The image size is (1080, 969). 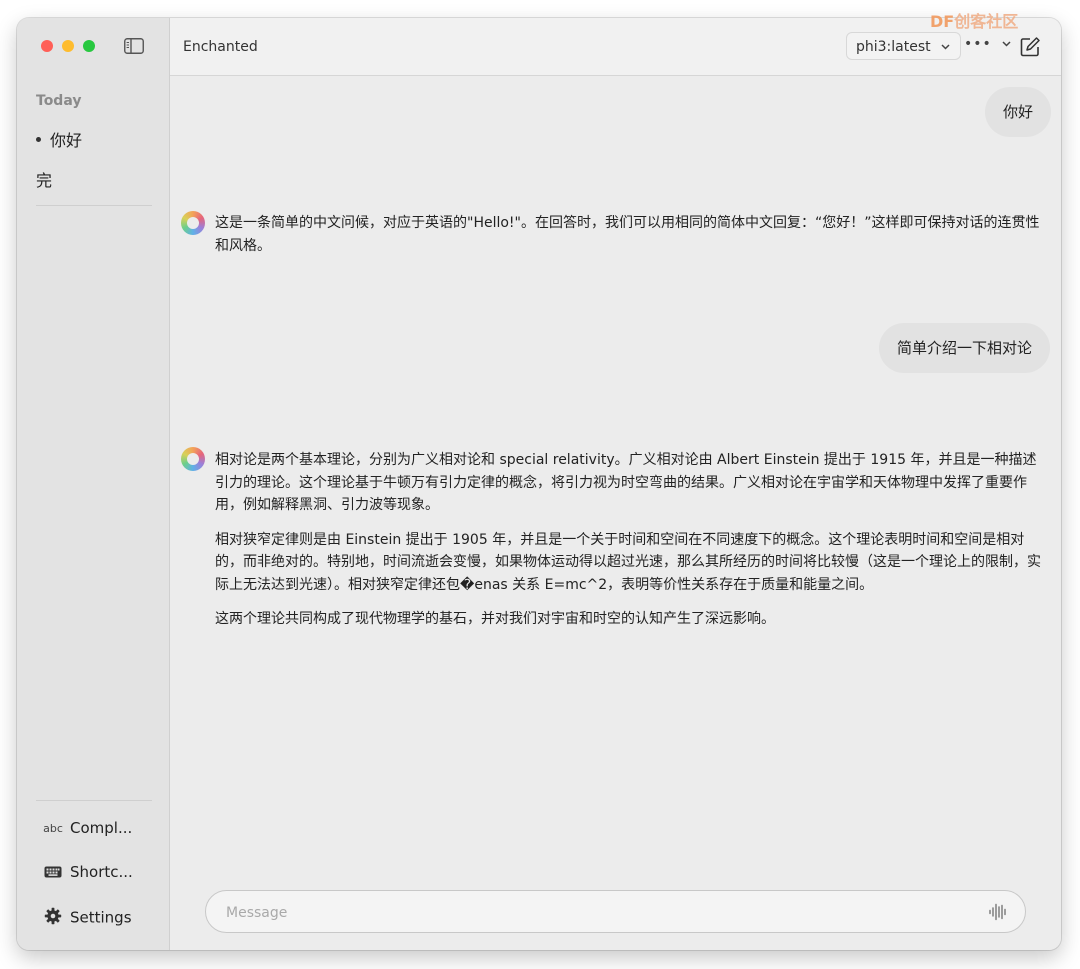 What do you see at coordinates (495, 619) in the screenshot?
I see `assistant-paragraph: 这两个理论共同构成了现代物理学的基石，并对我们对宇宙和时空的认知产生了深远影响。` at bounding box center [495, 619].